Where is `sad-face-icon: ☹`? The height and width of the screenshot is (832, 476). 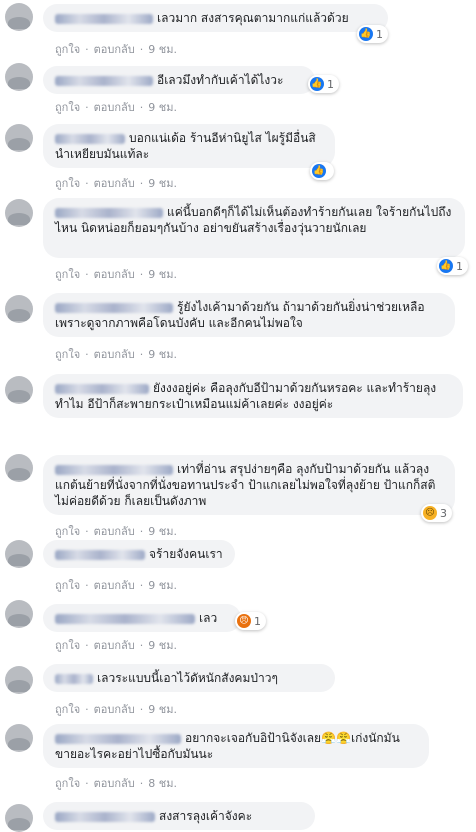
sad-face-icon: ☹ is located at coordinates (430, 513).